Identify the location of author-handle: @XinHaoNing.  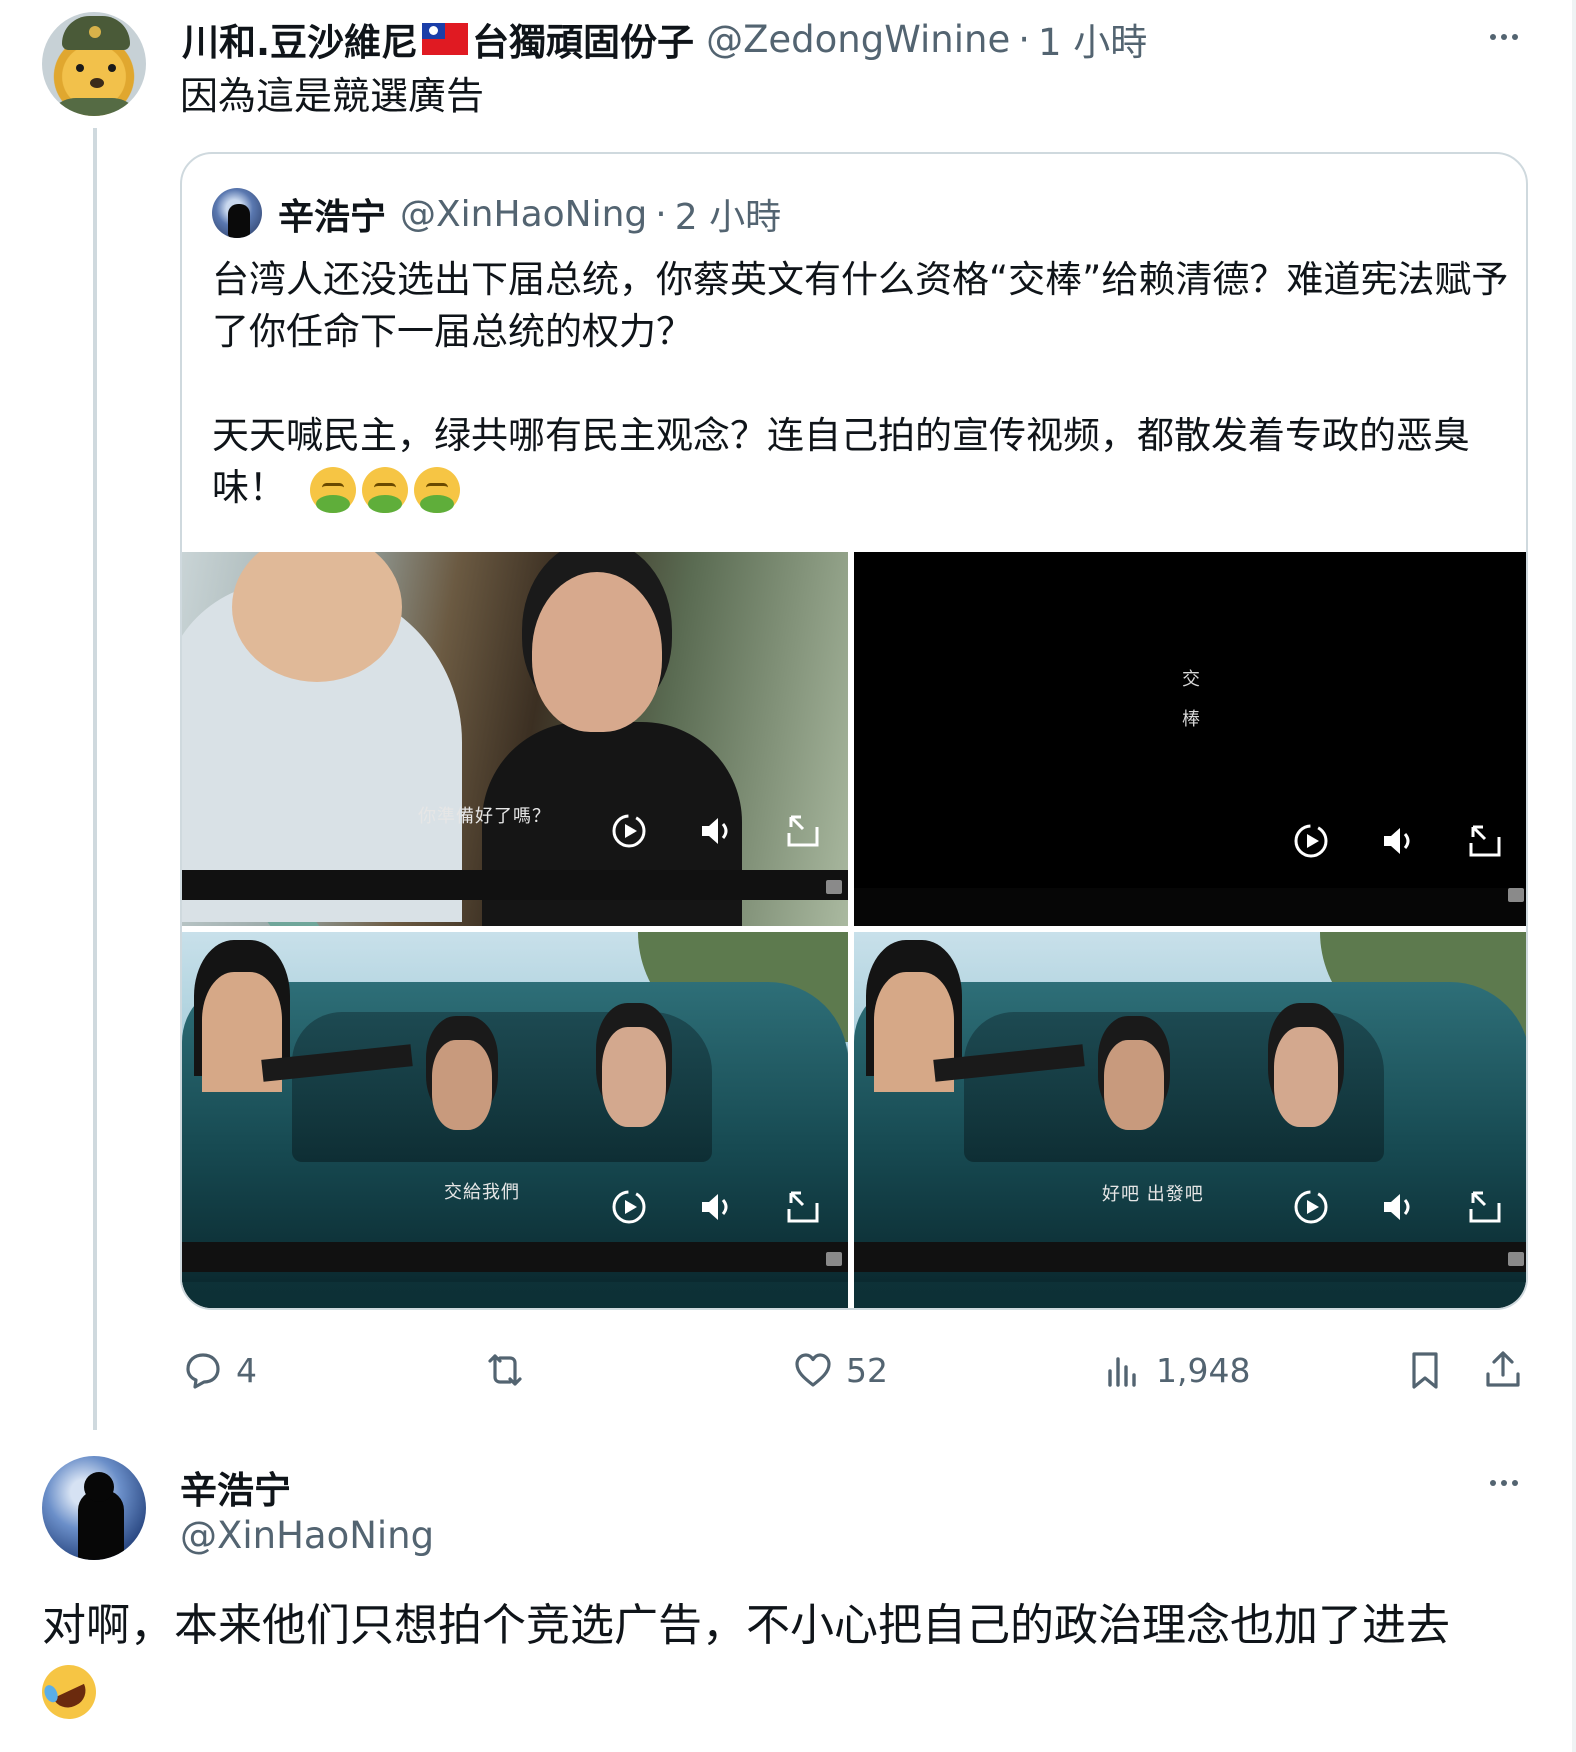
(307, 1535).